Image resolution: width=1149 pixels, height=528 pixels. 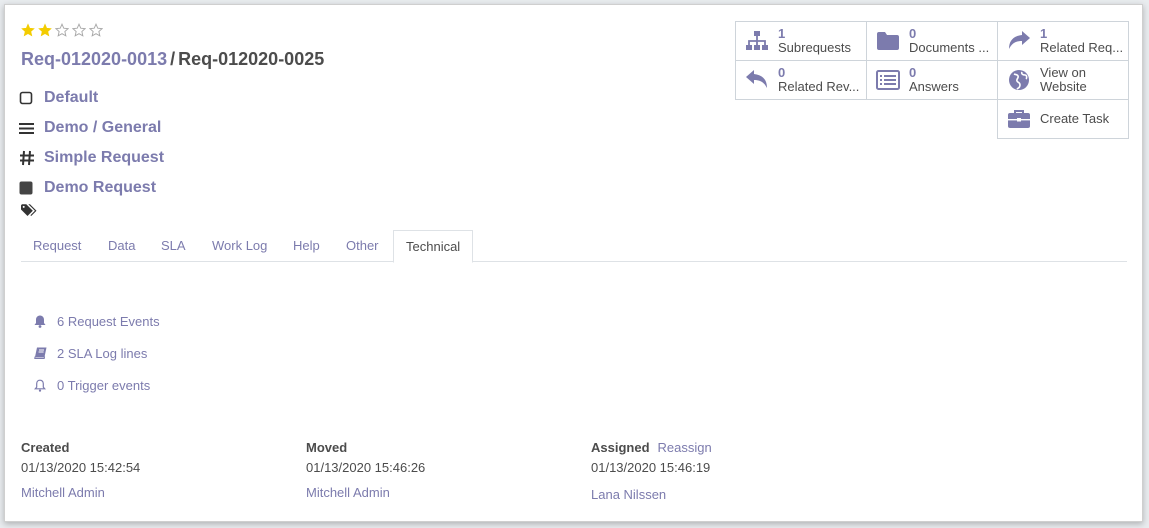 I want to click on request-events-link: 6 Request Events, so click(x=96, y=321).